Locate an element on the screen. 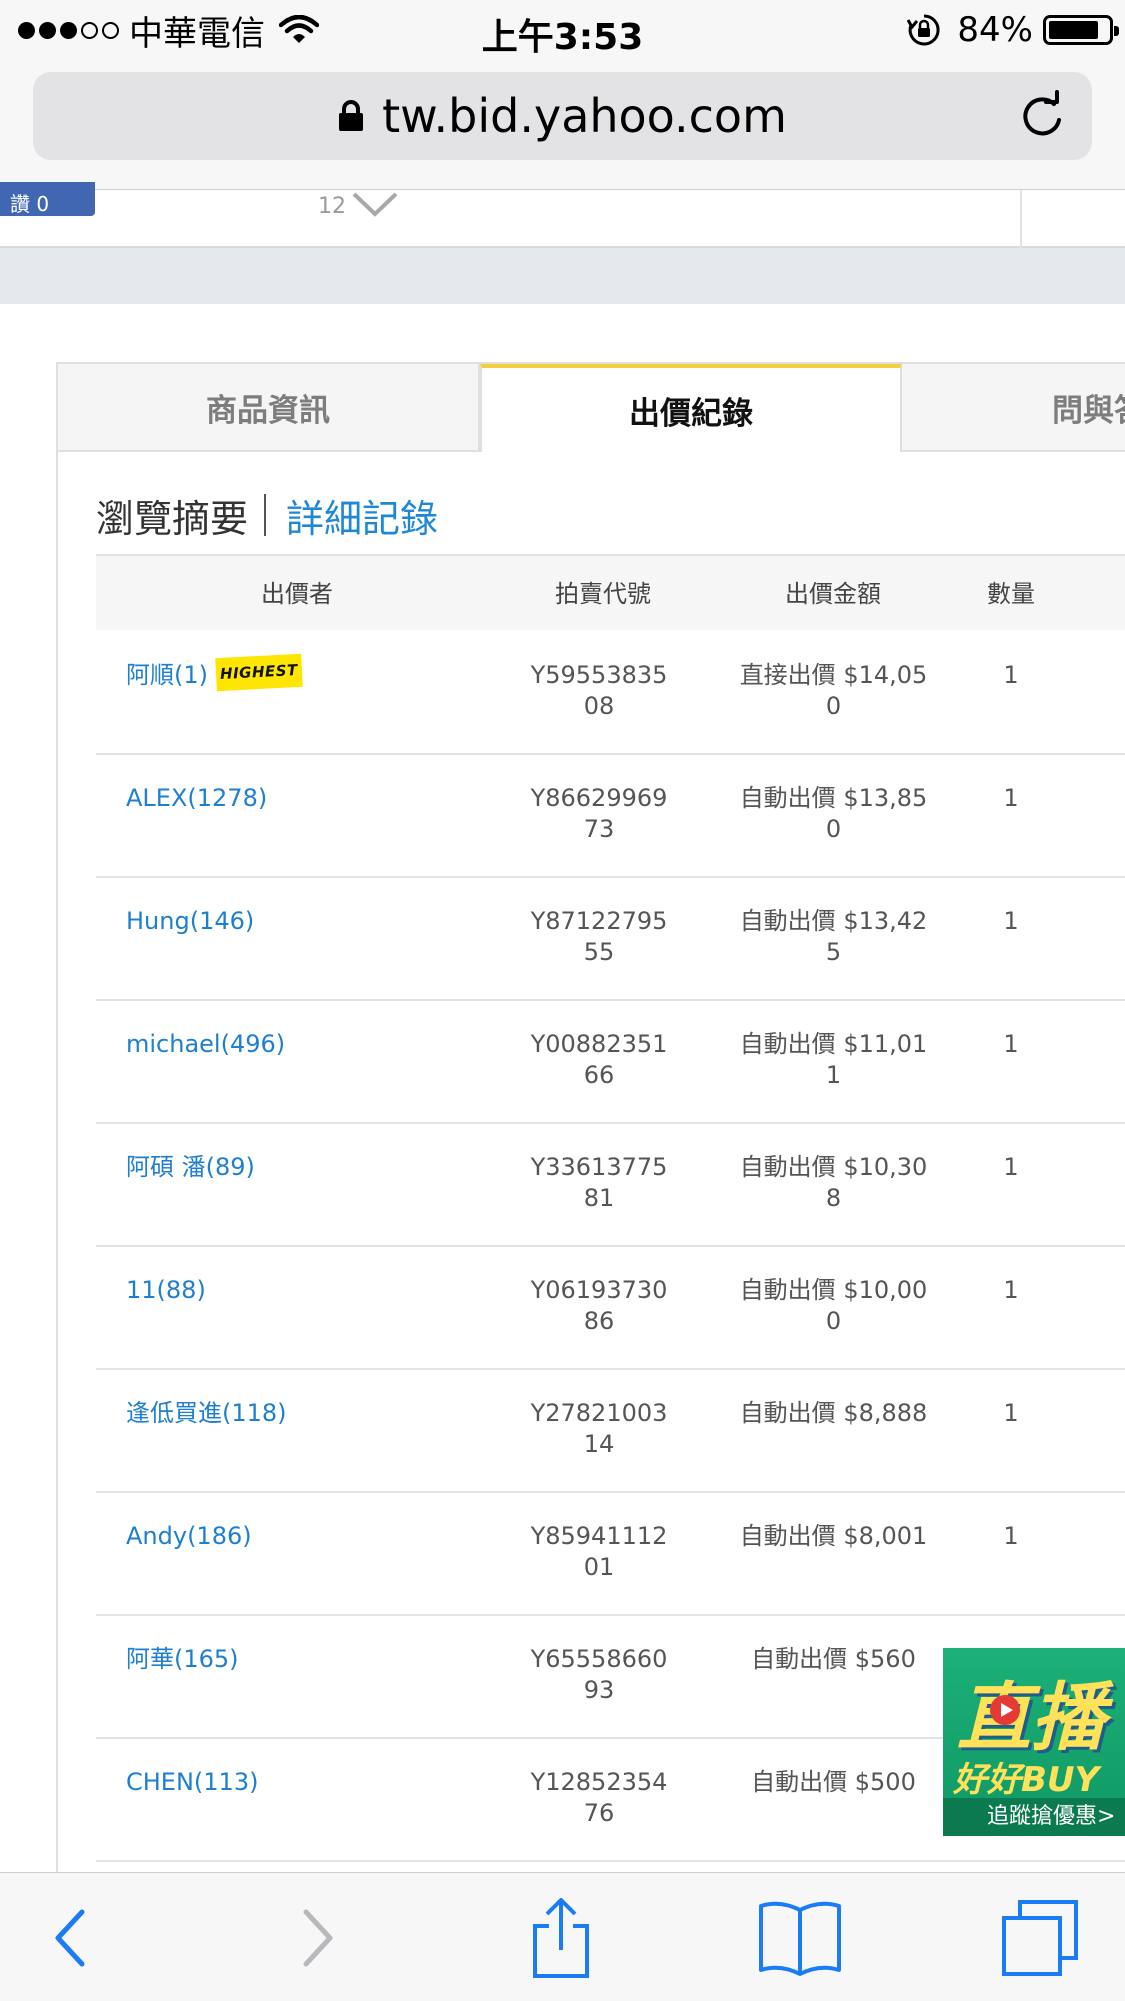 Image resolution: width=1125 pixels, height=2001 pixels. bidder-name: Andy(186) is located at coordinates (189, 1536).